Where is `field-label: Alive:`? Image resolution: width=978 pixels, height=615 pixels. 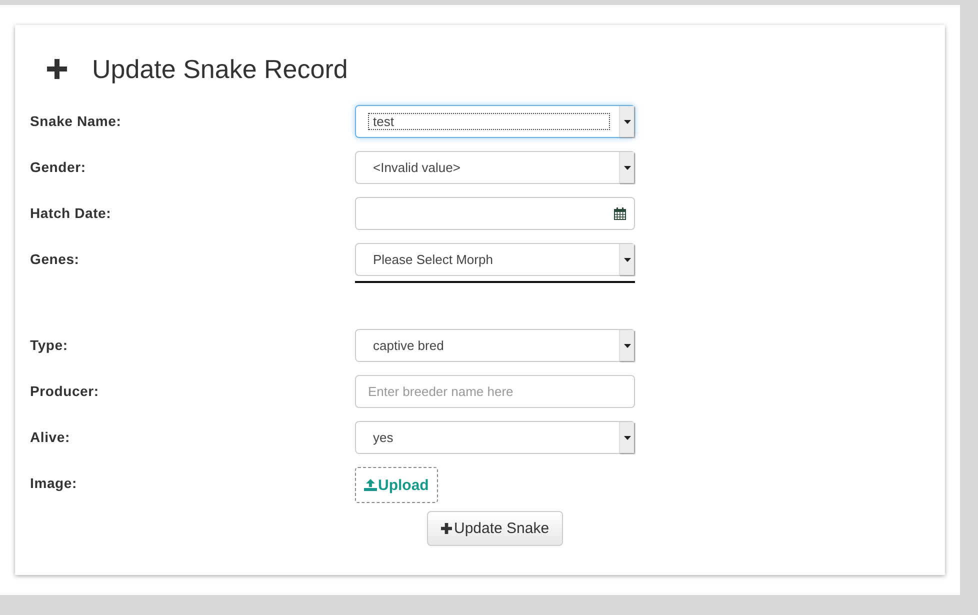
field-label: Alive: is located at coordinates (50, 437).